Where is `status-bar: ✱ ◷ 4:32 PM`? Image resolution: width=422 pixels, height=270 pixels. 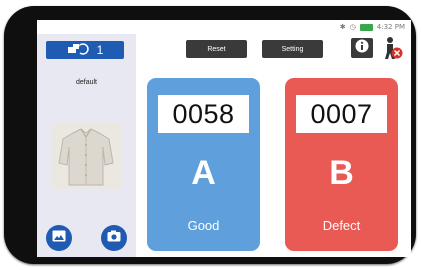
status-bar: ✱ ◷ 4:32 PM is located at coordinates (224, 27).